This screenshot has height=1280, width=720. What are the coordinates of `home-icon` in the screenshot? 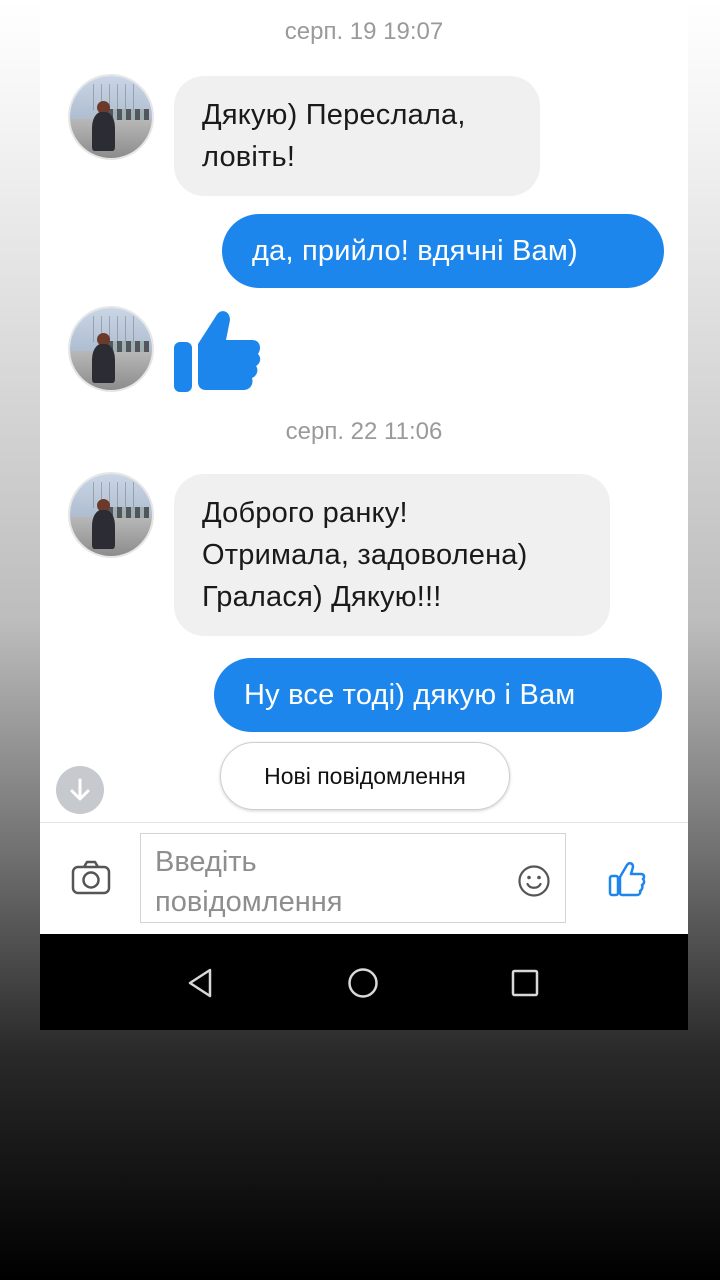 It's located at (363, 983).